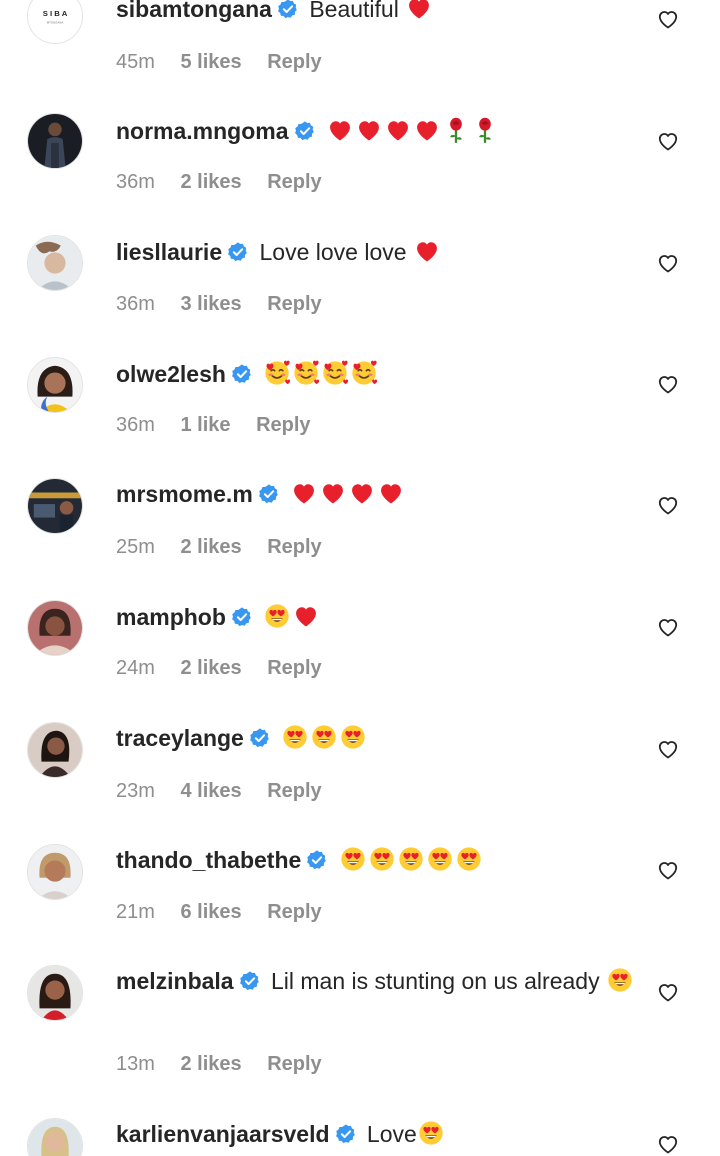 This screenshot has height=1156, width=720. What do you see at coordinates (376, 738) in the screenshot?
I see `comment-body: traceylange` at bounding box center [376, 738].